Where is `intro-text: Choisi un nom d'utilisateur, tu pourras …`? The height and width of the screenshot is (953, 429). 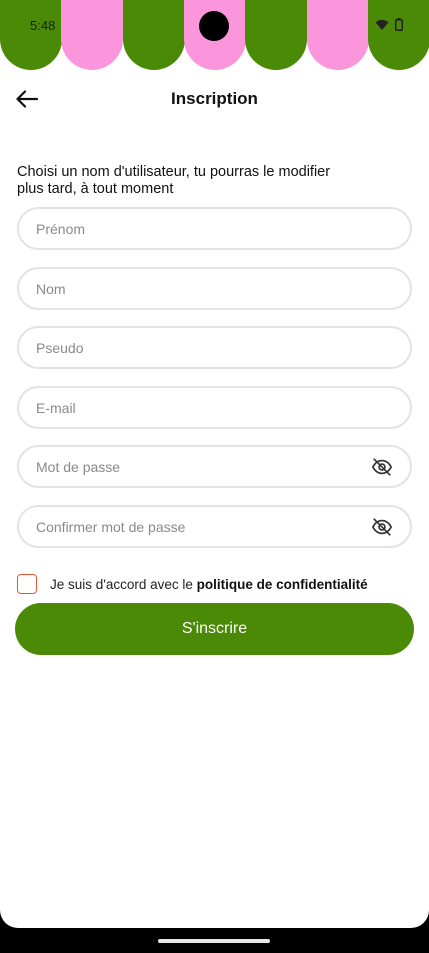
intro-text: Choisi un nom d'utilisateur, tu pourras … is located at coordinates (174, 180).